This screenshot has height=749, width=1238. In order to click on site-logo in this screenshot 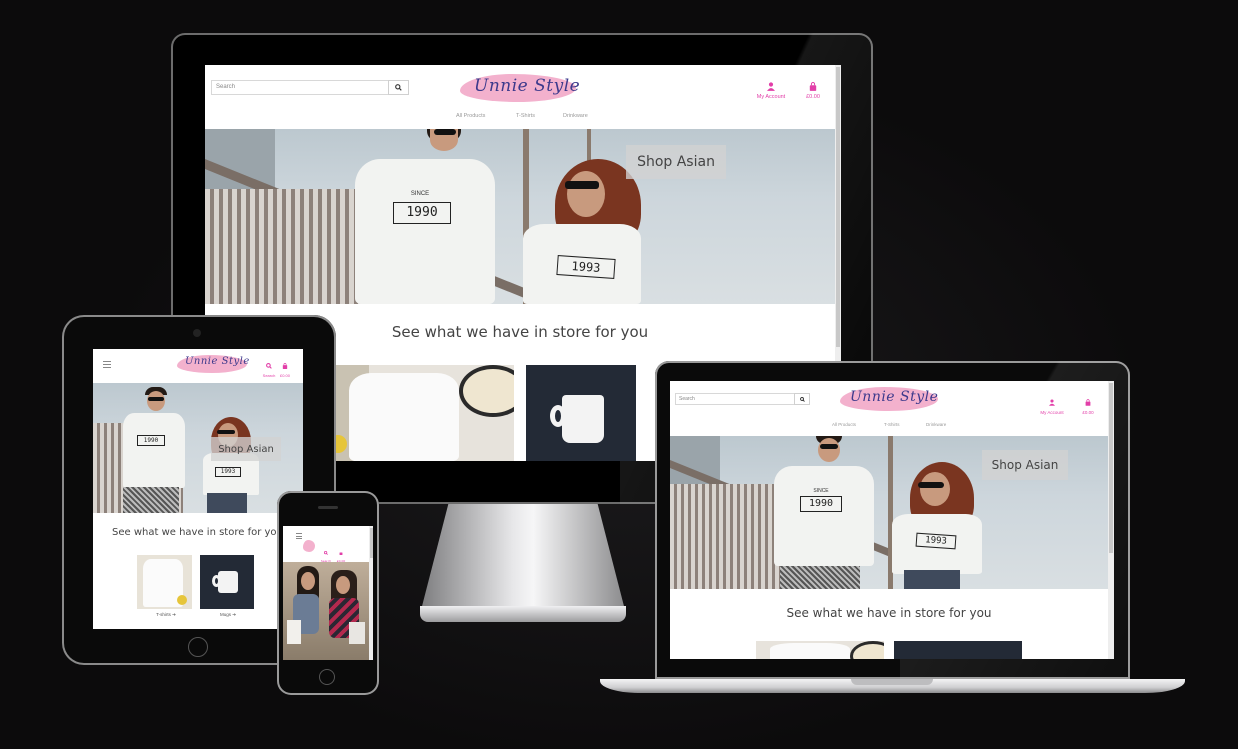, I will do `click(310, 547)`.